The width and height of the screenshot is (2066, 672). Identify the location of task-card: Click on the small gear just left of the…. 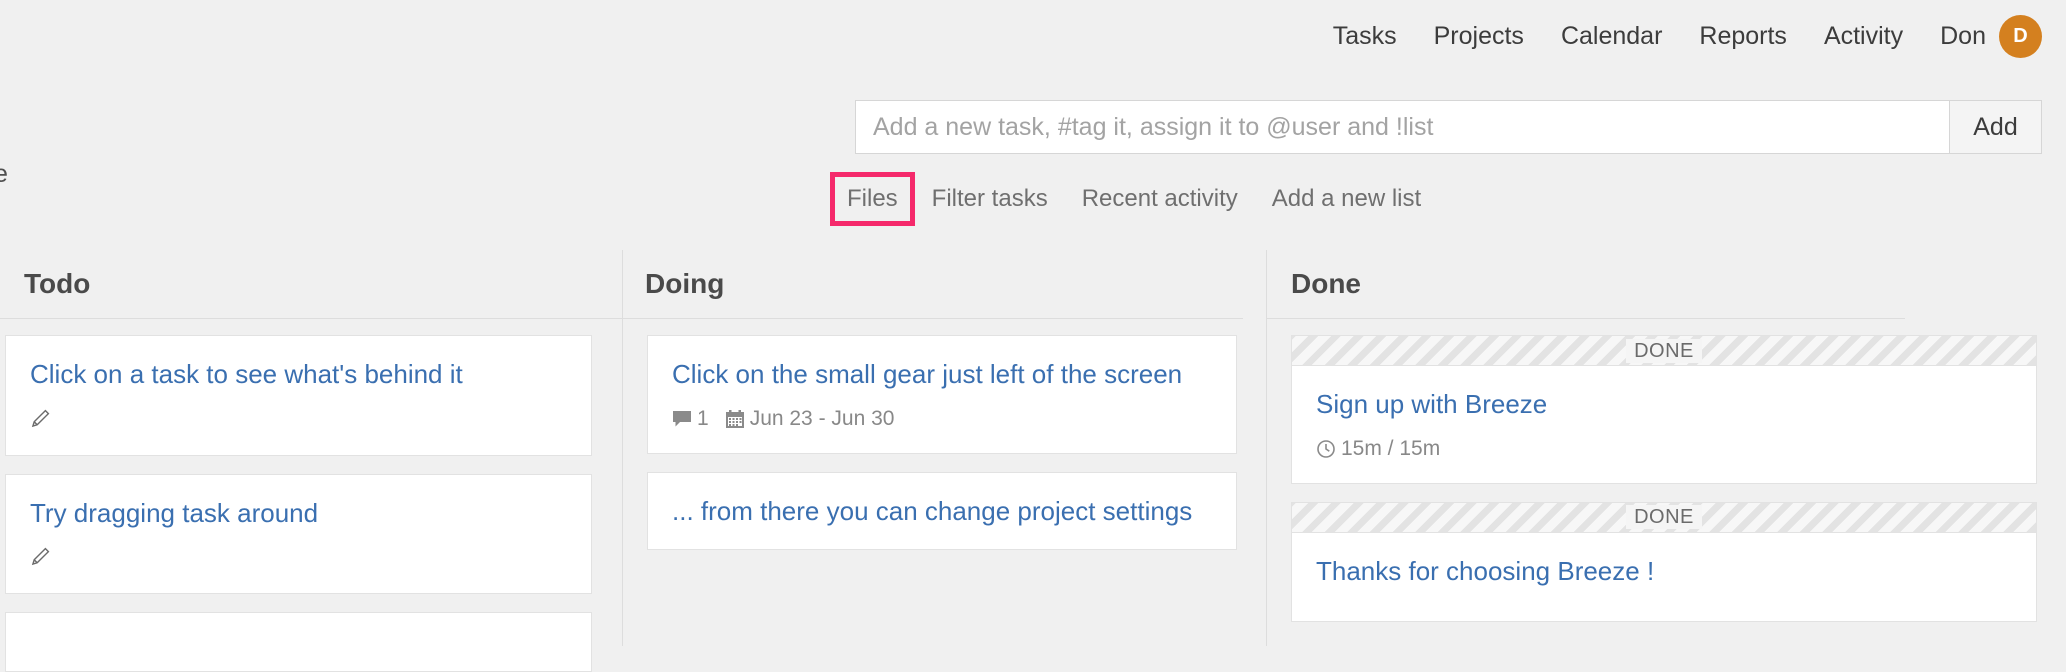
(942, 394).